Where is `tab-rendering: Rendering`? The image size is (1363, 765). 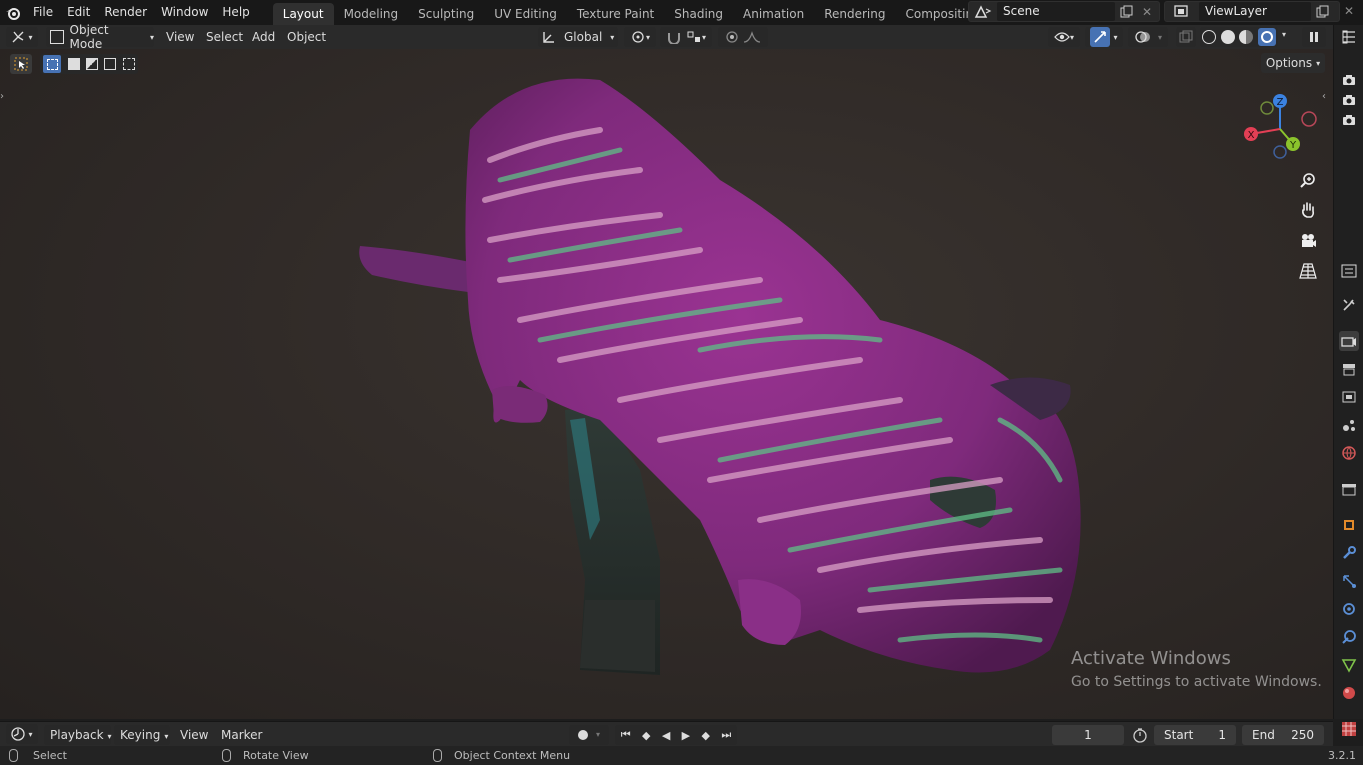
tab-rendering: Rendering is located at coordinates (854, 14).